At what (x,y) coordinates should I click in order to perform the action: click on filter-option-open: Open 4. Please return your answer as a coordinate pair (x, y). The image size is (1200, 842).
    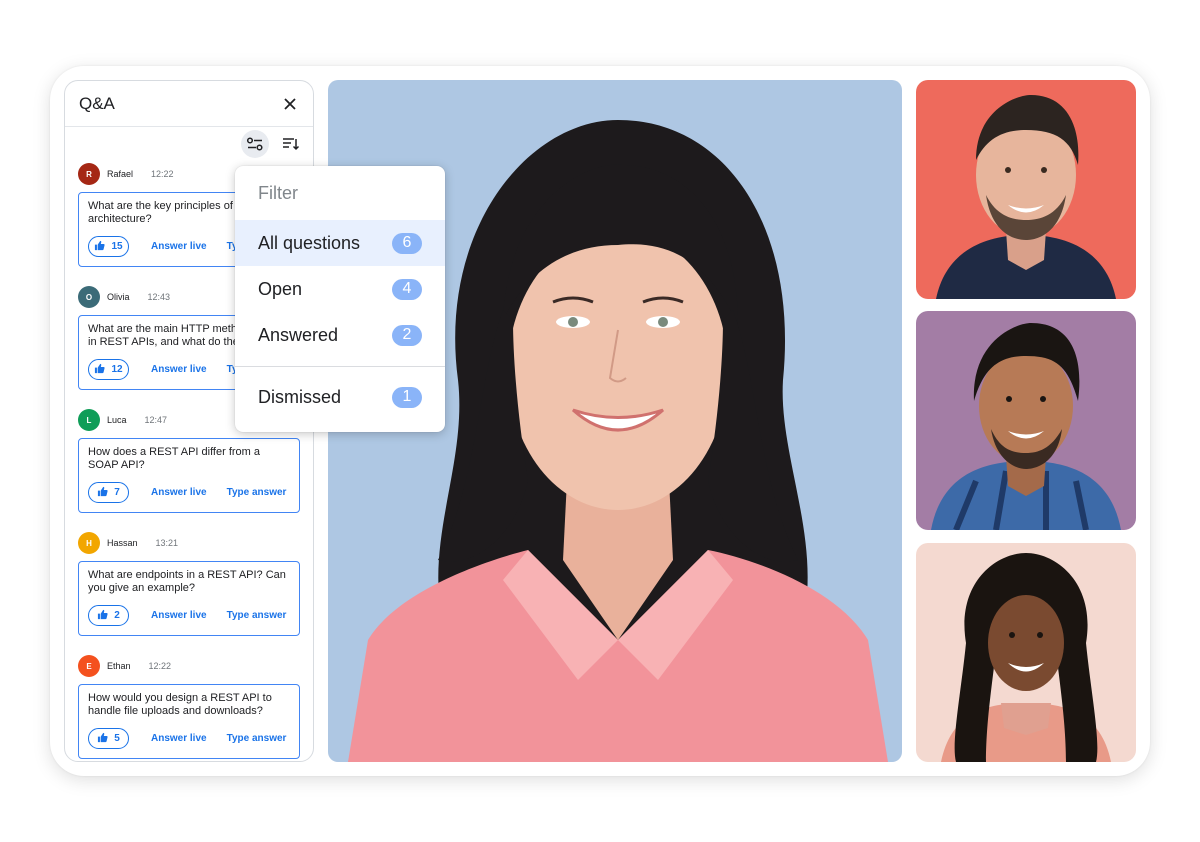
    Looking at the image, I should click on (340, 289).